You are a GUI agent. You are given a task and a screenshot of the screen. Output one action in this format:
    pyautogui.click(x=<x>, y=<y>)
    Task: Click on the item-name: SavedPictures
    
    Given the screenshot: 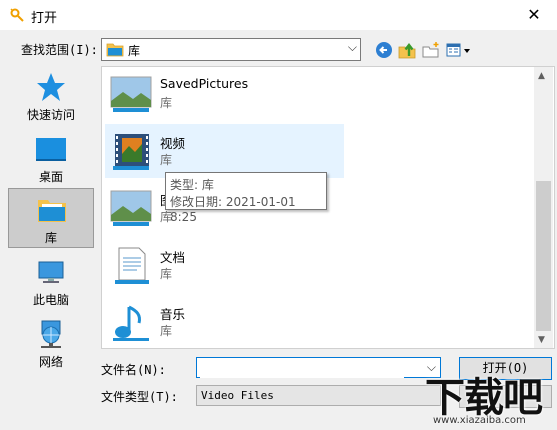 What is the action you would take?
    pyautogui.click(x=204, y=83)
    